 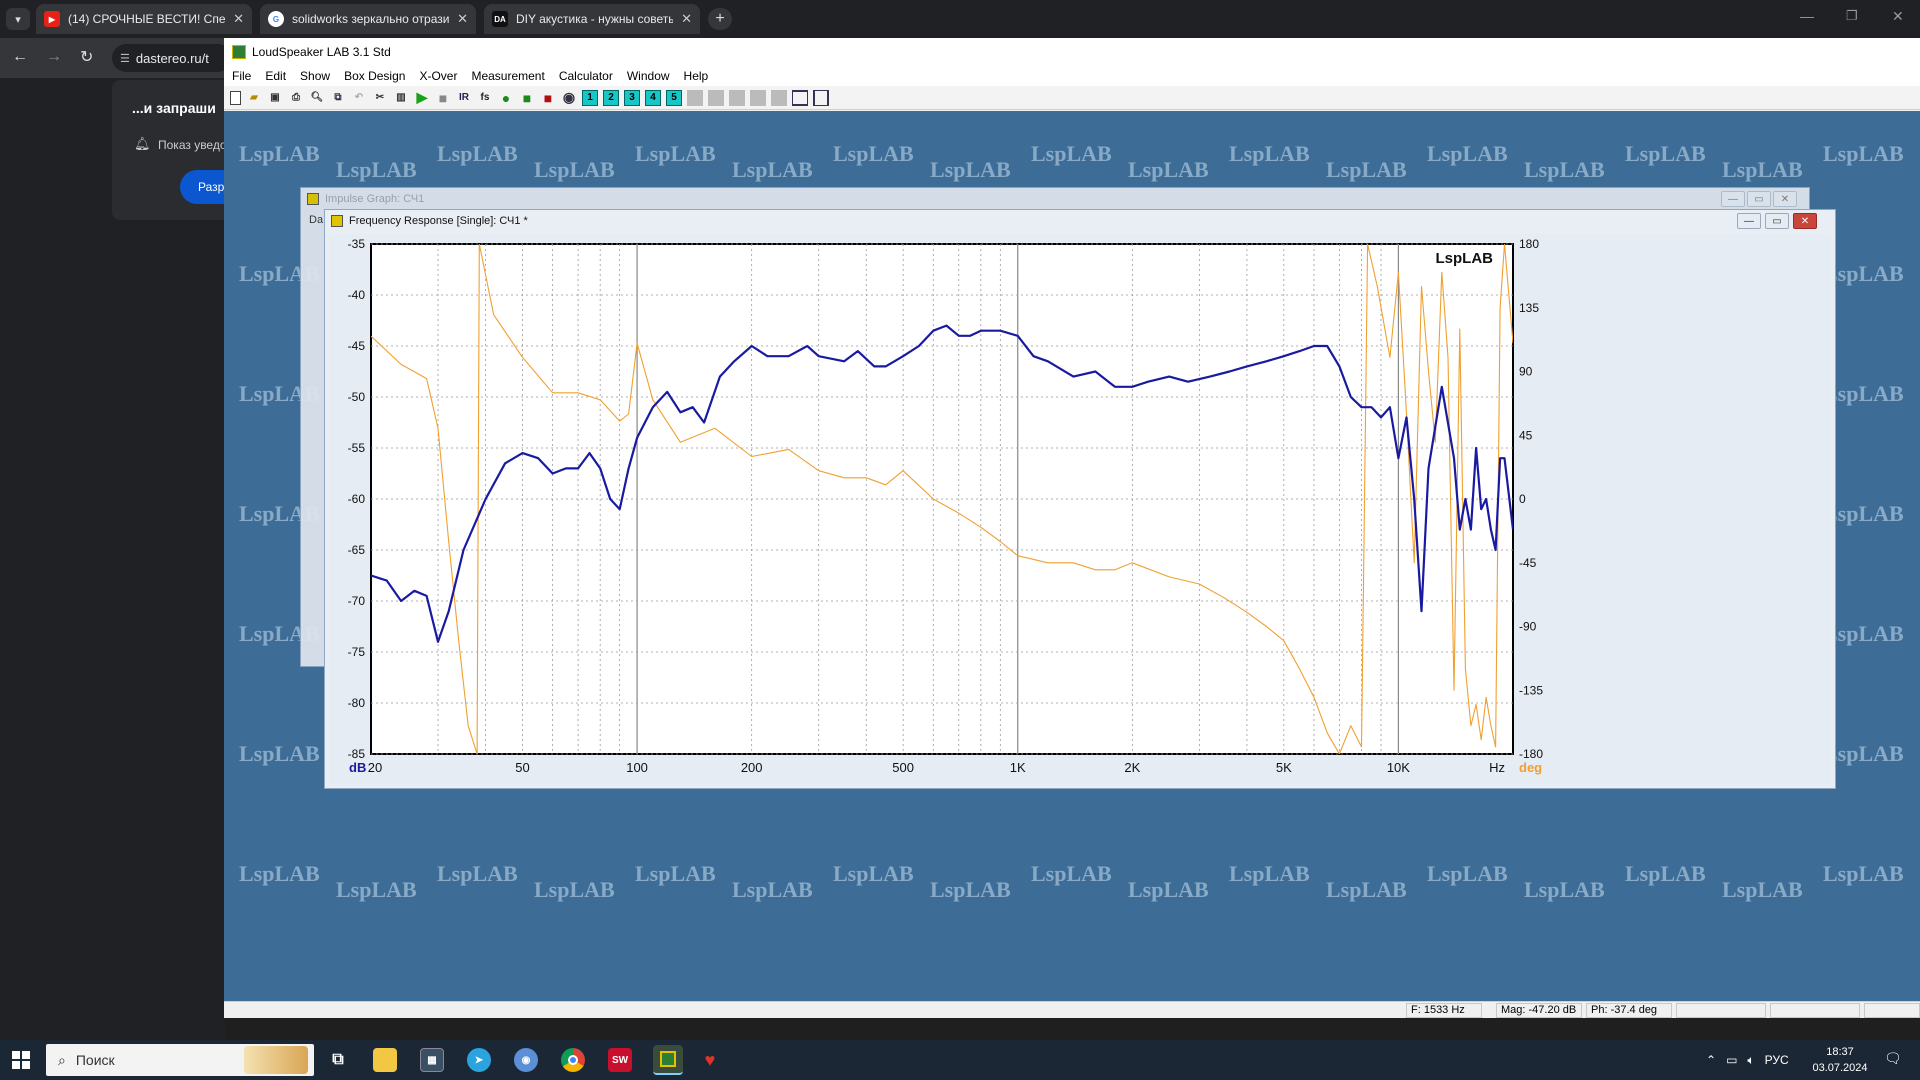 What do you see at coordinates (1629, 1010) in the screenshot?
I see `status-phase: Ph: -37.4 deg` at bounding box center [1629, 1010].